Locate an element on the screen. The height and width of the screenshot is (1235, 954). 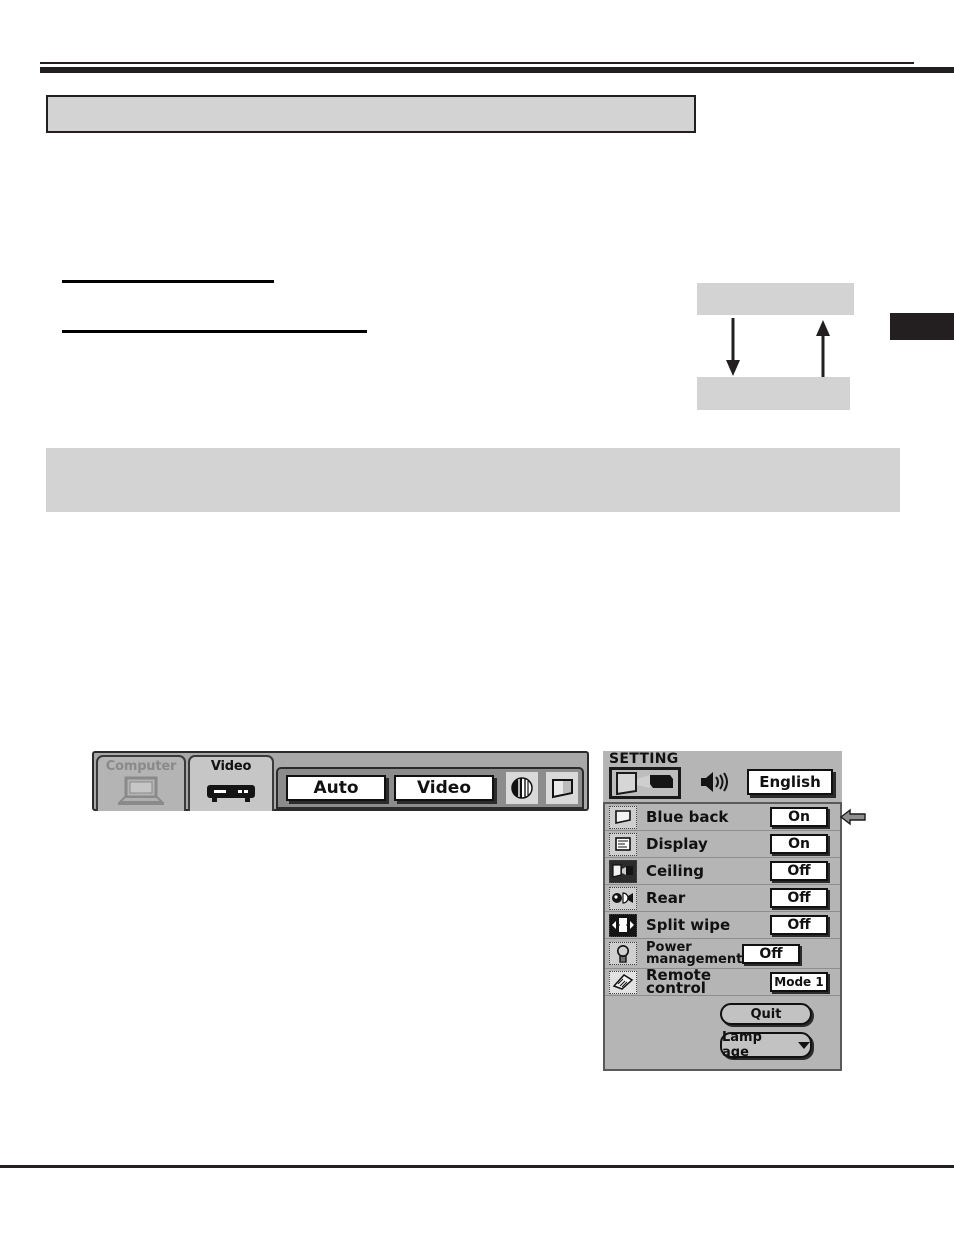
callout-box-bottom is located at coordinates (773, 393).